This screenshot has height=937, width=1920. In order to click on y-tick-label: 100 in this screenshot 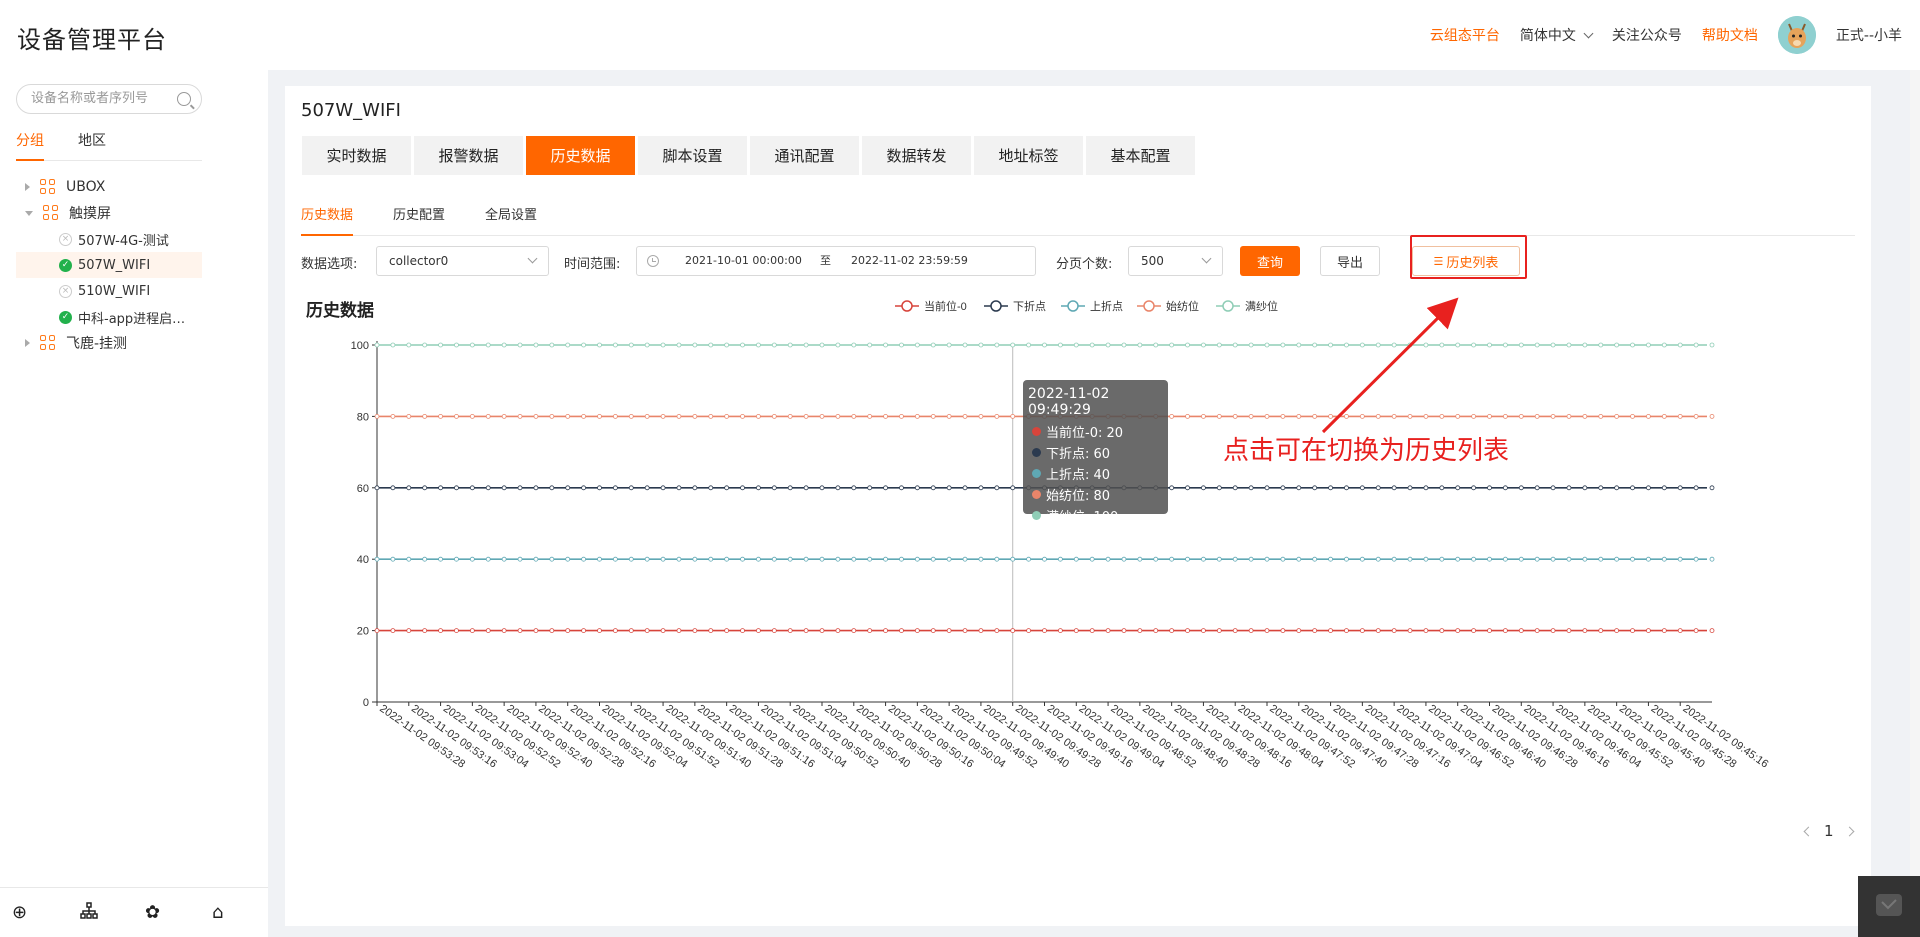, I will do `click(360, 346)`.